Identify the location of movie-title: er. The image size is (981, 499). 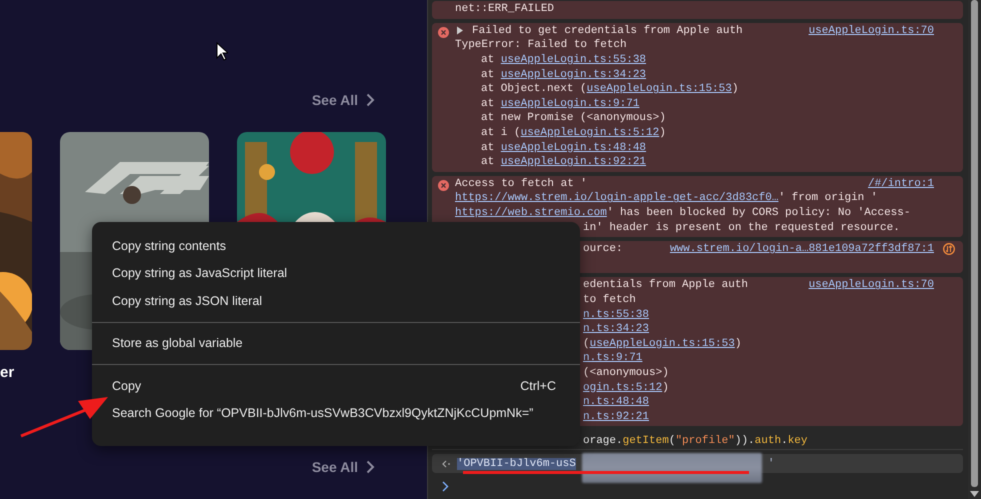
(8, 372).